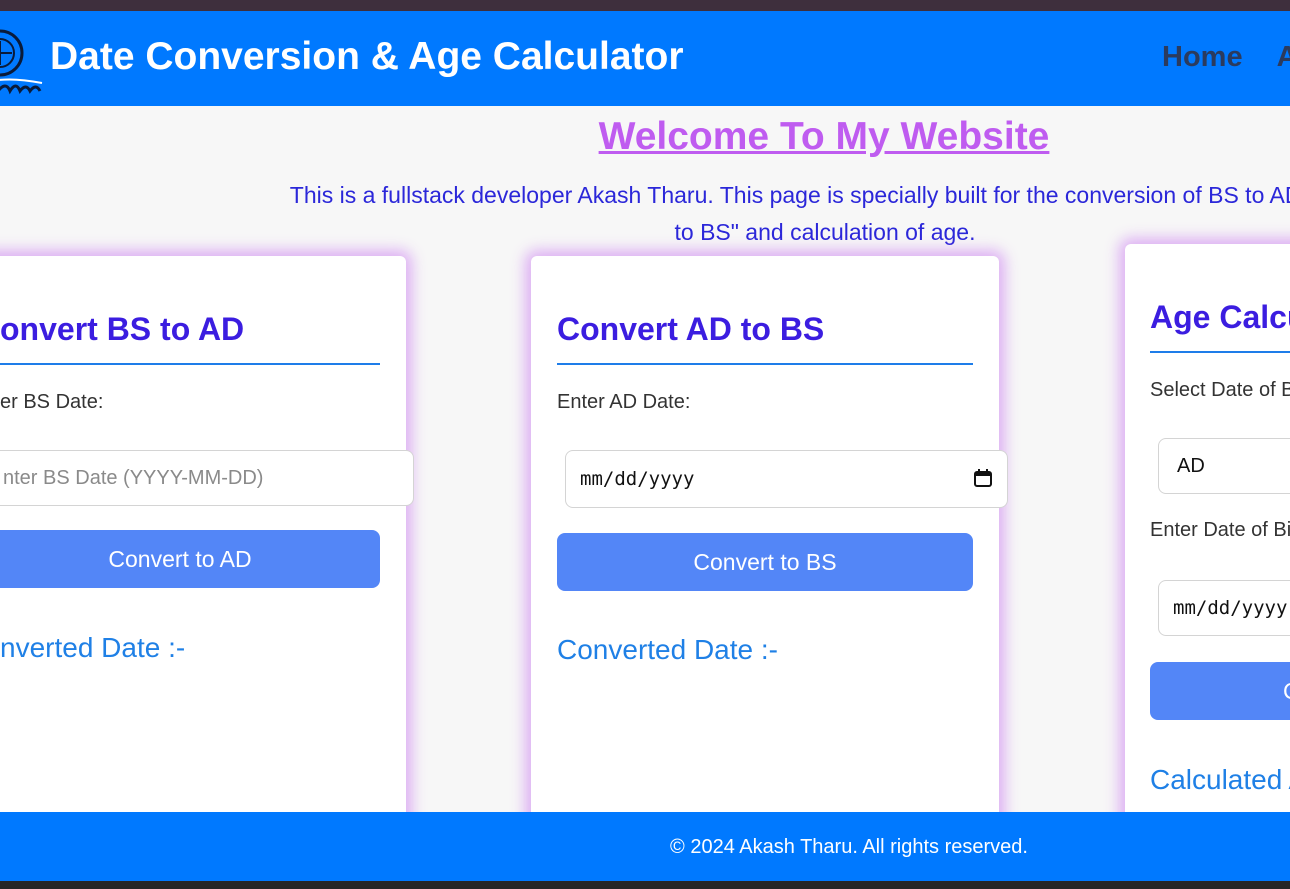  I want to click on bs-date-label: er BS Date:, so click(52, 402).